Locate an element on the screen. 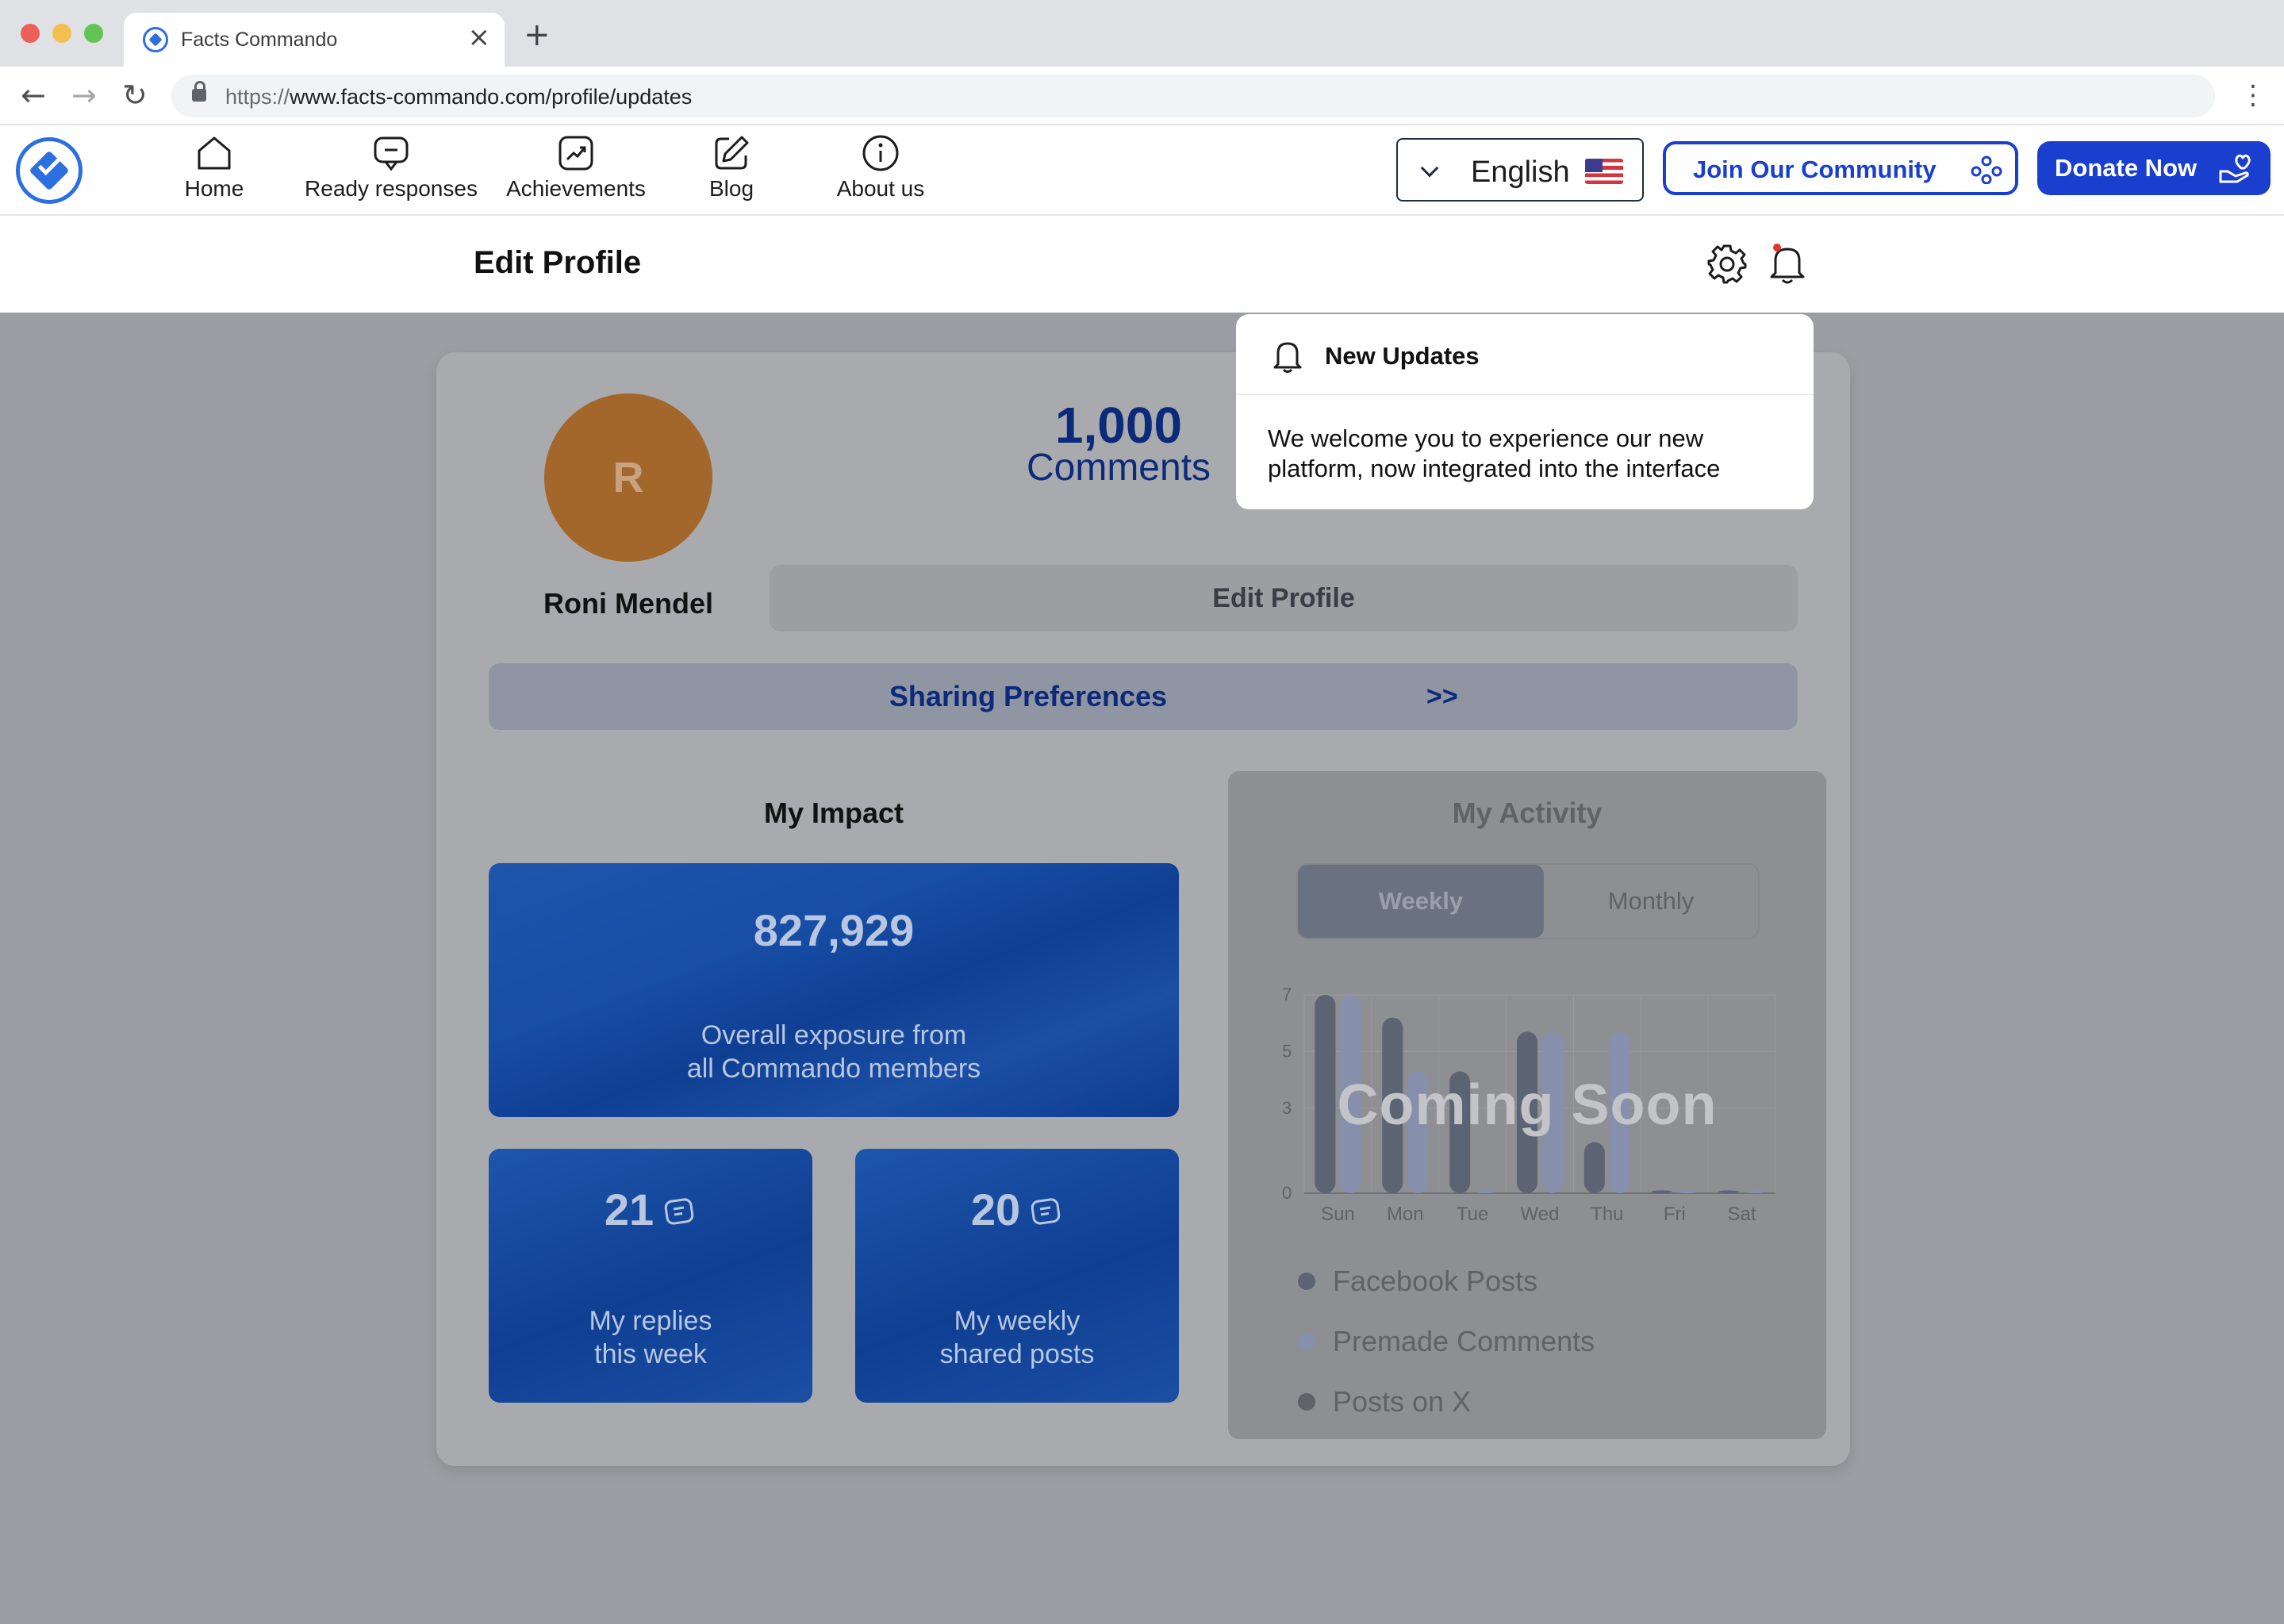  period-toggle: Weekly Monthly is located at coordinates (1528, 901).